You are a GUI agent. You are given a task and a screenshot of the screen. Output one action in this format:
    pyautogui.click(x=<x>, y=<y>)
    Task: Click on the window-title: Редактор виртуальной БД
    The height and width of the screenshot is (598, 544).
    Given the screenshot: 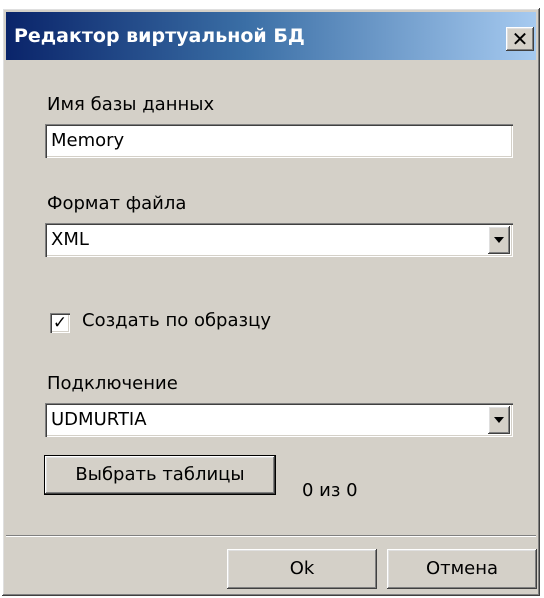 What is the action you would take?
    pyautogui.click(x=159, y=36)
    